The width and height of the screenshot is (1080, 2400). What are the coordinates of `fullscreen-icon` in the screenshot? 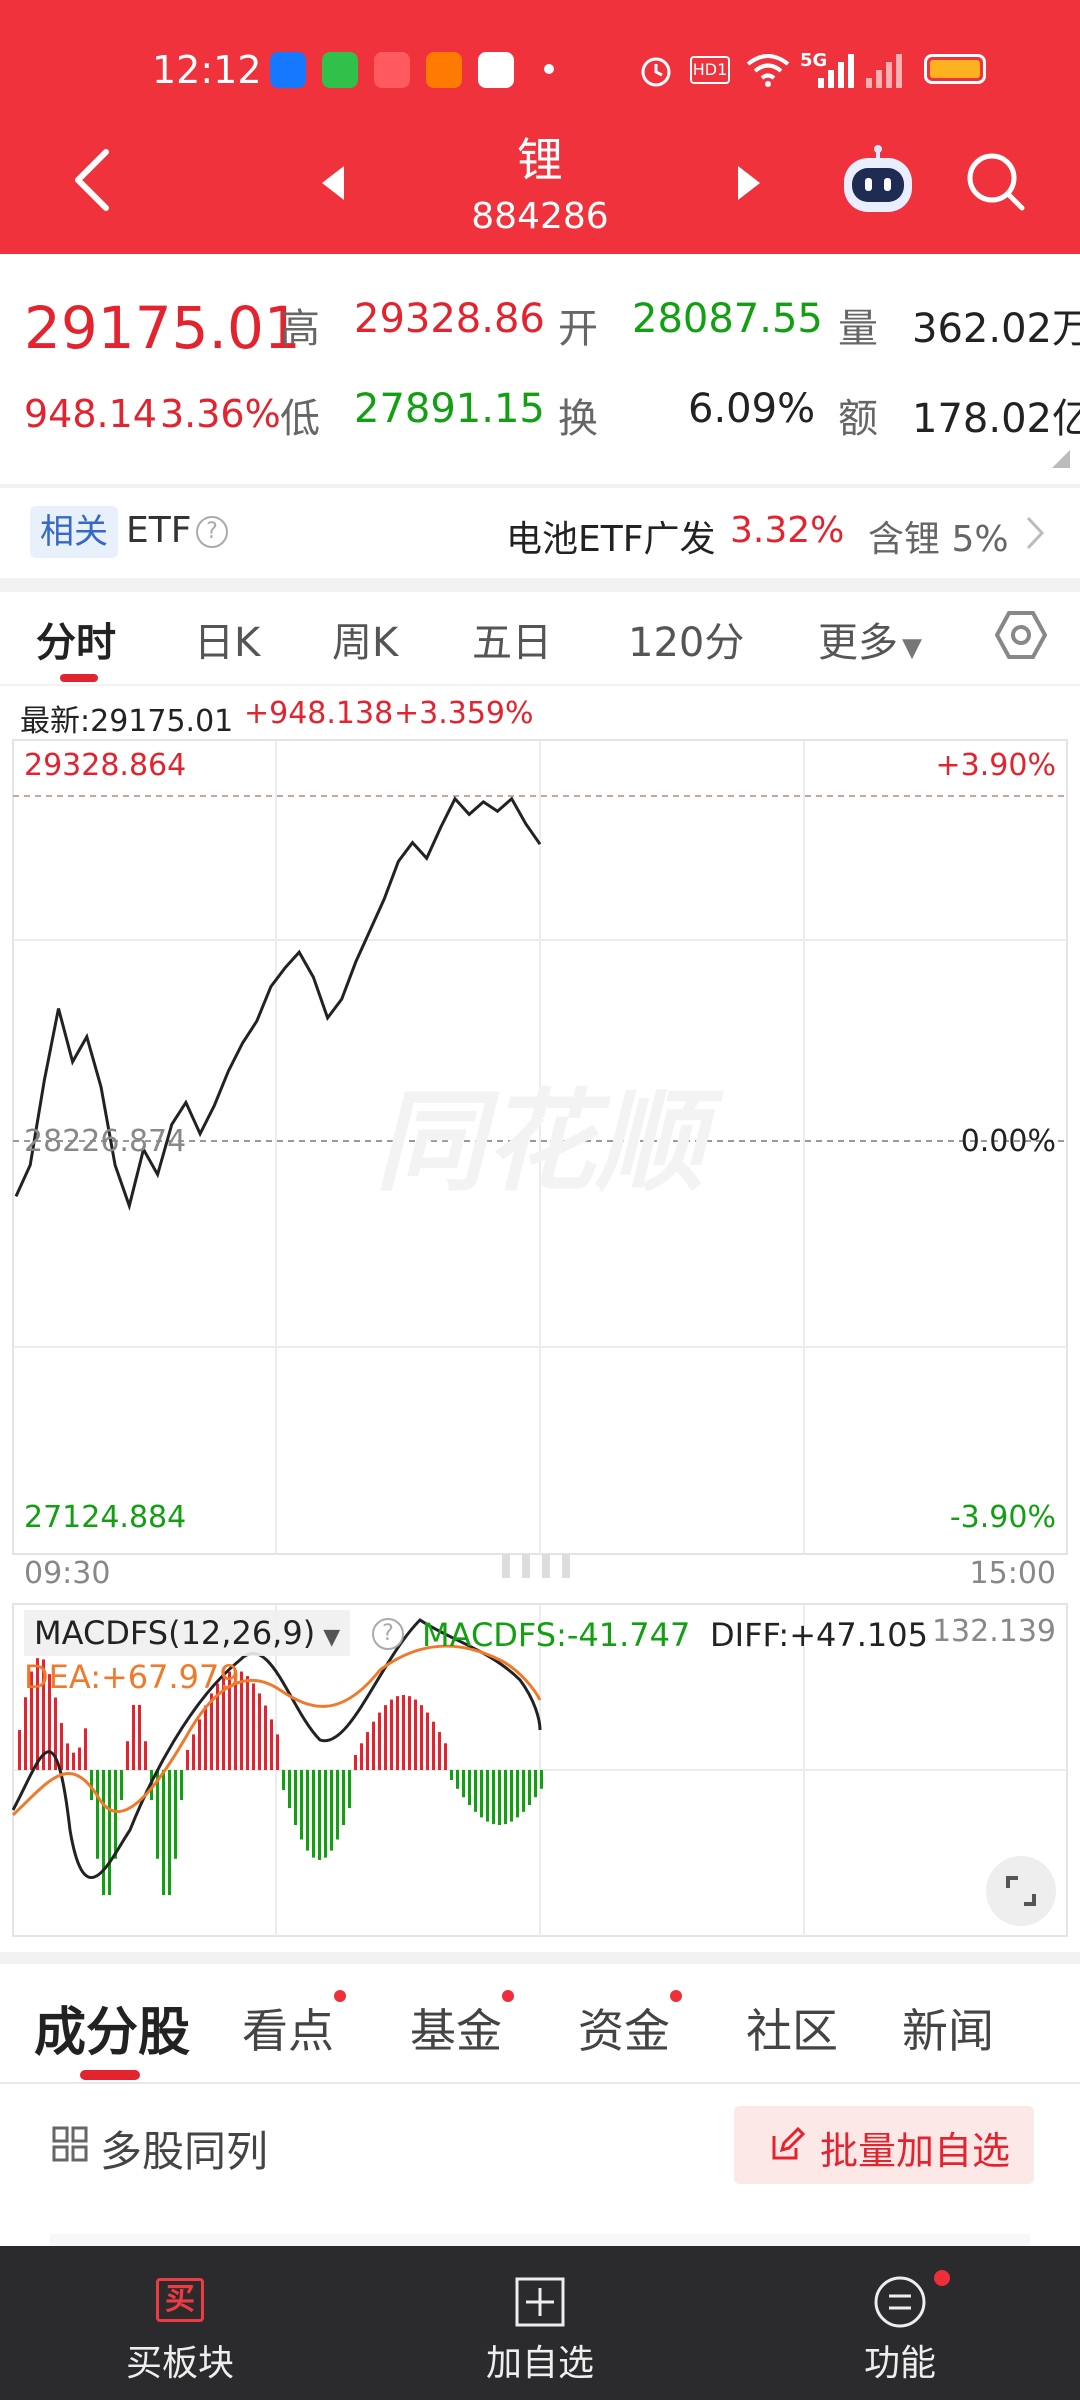 It's located at (1021, 1891).